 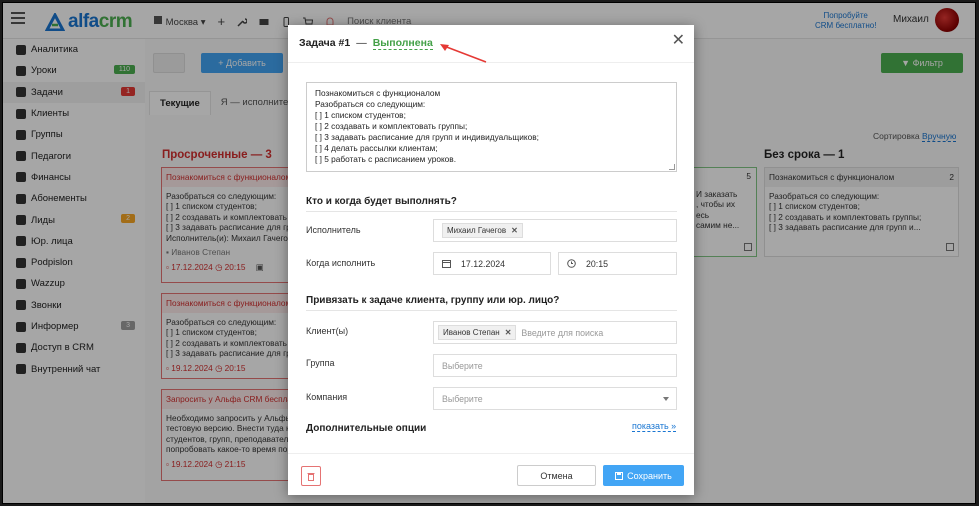 I want to click on modal-footer: Отмена Сохранить, so click(x=491, y=474).